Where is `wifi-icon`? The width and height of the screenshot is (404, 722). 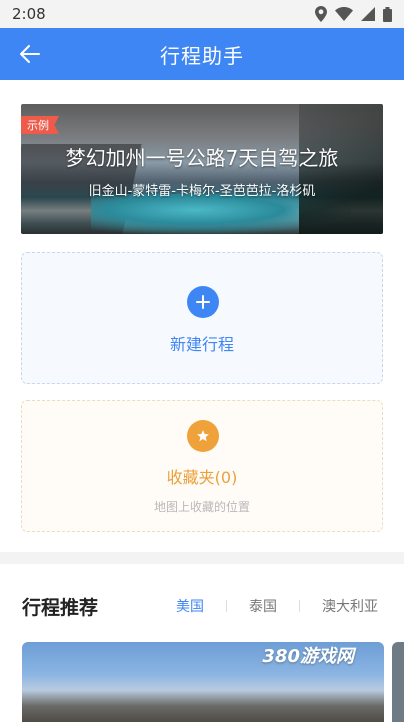 wifi-icon is located at coordinates (344, 14).